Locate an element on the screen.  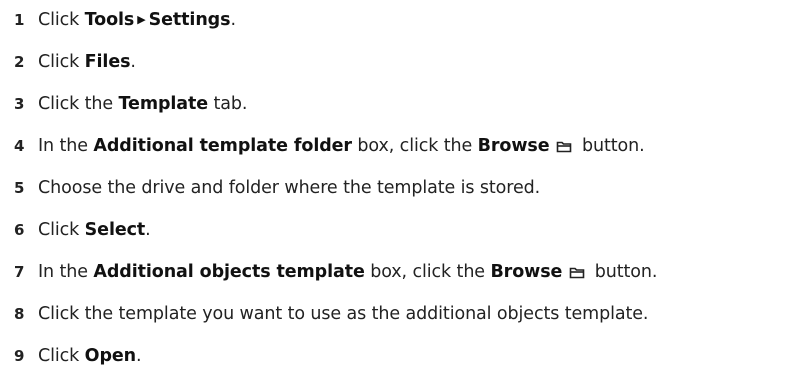
step-number: 7 is located at coordinates (19, 272).